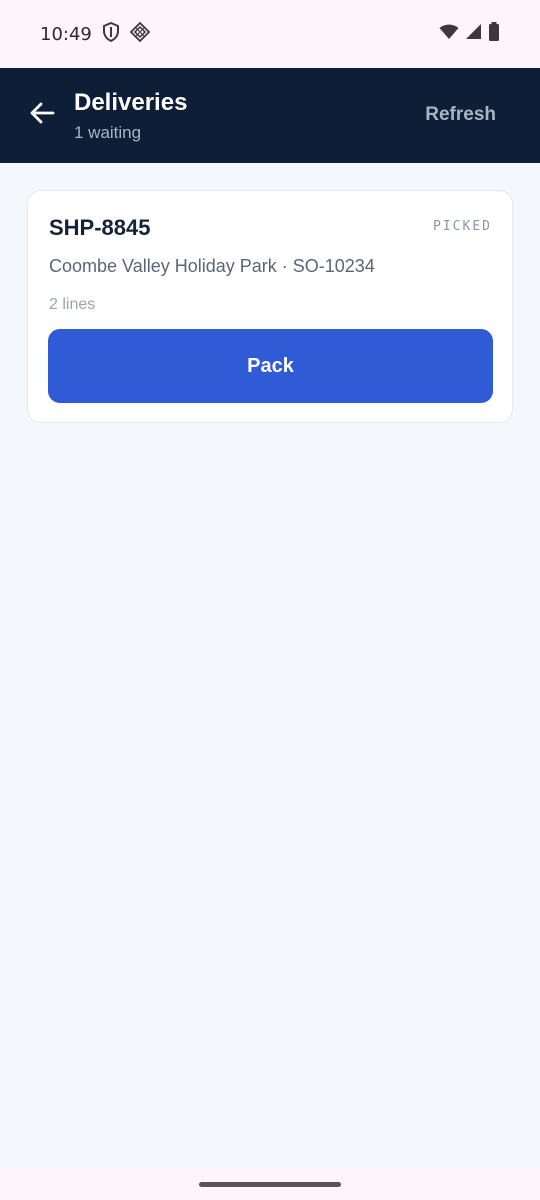  I want to click on title-block: Deliveries 1 waiting, so click(130, 116).